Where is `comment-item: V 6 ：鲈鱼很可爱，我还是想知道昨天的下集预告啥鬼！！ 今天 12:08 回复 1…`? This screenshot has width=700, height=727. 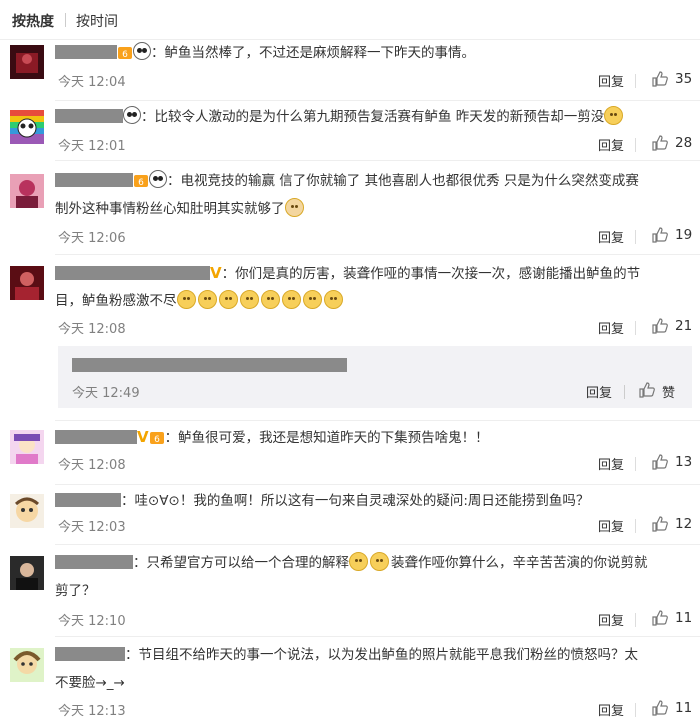
comment-item: V 6 ：鲈鱼很可爱，我还是想知道昨天的下集预告啥鬼！！ 今天 12:08 回复 1… is located at coordinates (350, 454).